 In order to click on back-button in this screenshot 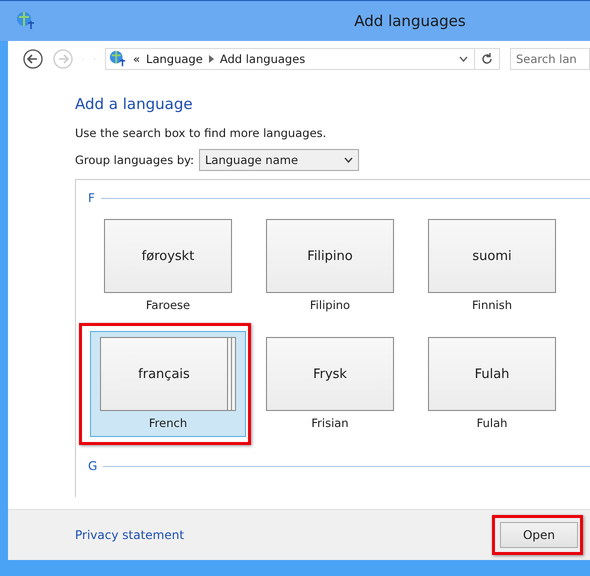, I will do `click(33, 59)`.